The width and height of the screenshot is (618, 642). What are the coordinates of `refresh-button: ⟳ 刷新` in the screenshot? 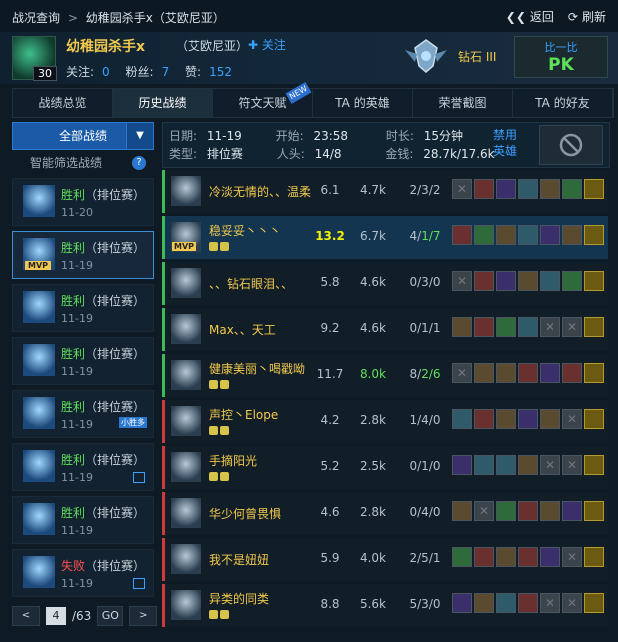 It's located at (587, 16).